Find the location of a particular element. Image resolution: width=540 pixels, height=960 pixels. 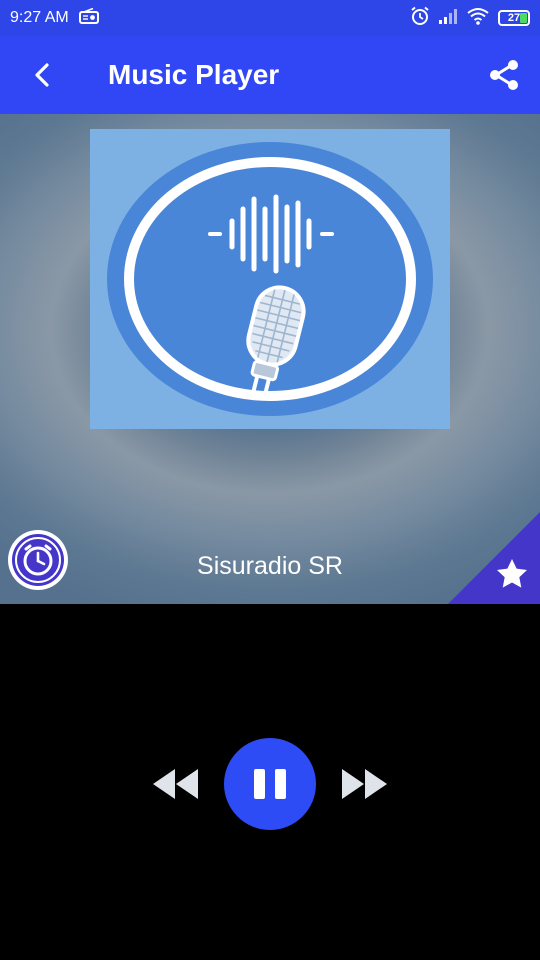

rewind-button is located at coordinates (176, 784).